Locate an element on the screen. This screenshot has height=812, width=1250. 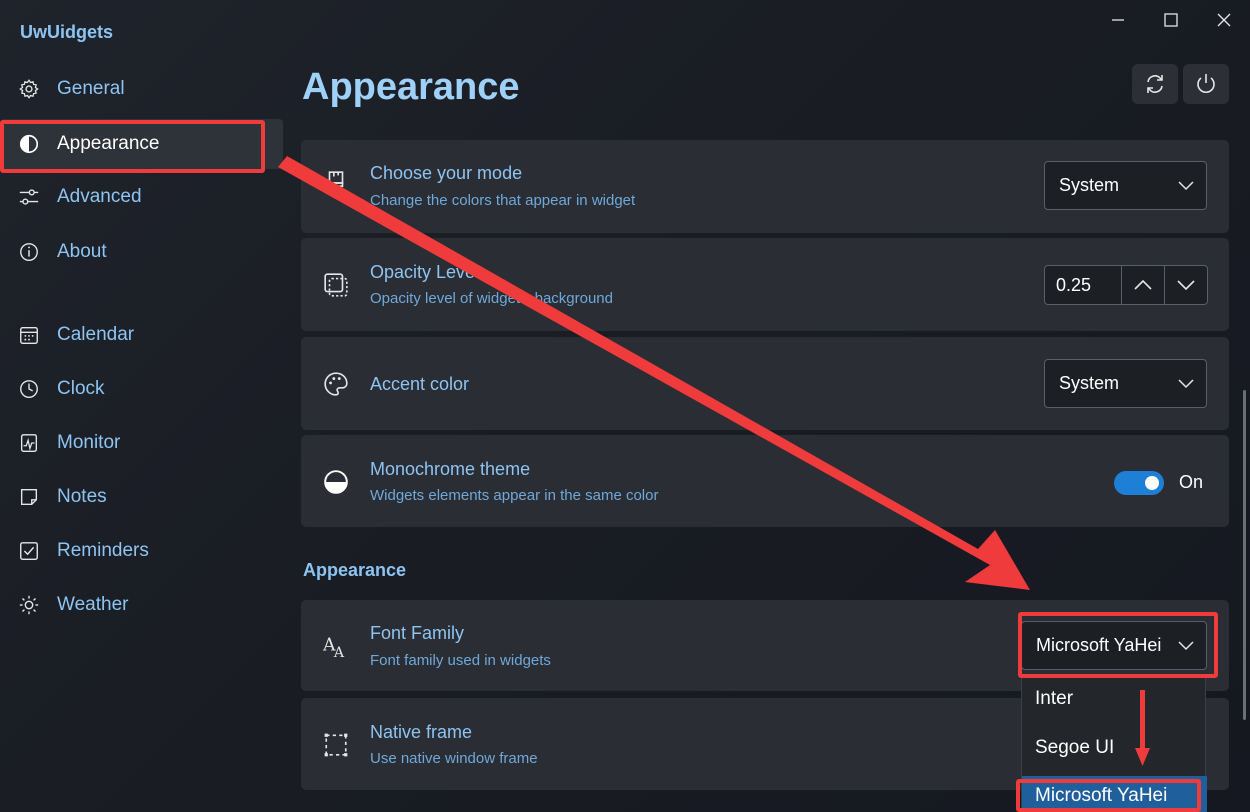
maximize-button is located at coordinates (1170, 20).